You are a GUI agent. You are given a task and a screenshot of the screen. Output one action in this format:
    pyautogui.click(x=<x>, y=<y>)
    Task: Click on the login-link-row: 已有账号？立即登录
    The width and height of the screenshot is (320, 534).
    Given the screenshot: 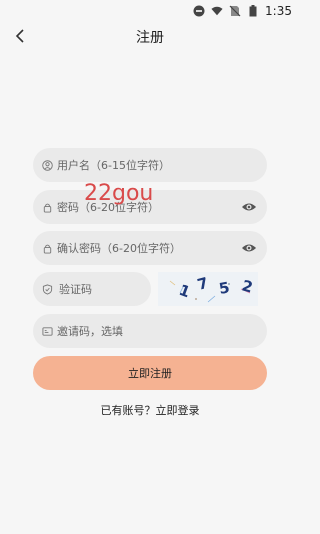 What is the action you would take?
    pyautogui.click(x=150, y=410)
    